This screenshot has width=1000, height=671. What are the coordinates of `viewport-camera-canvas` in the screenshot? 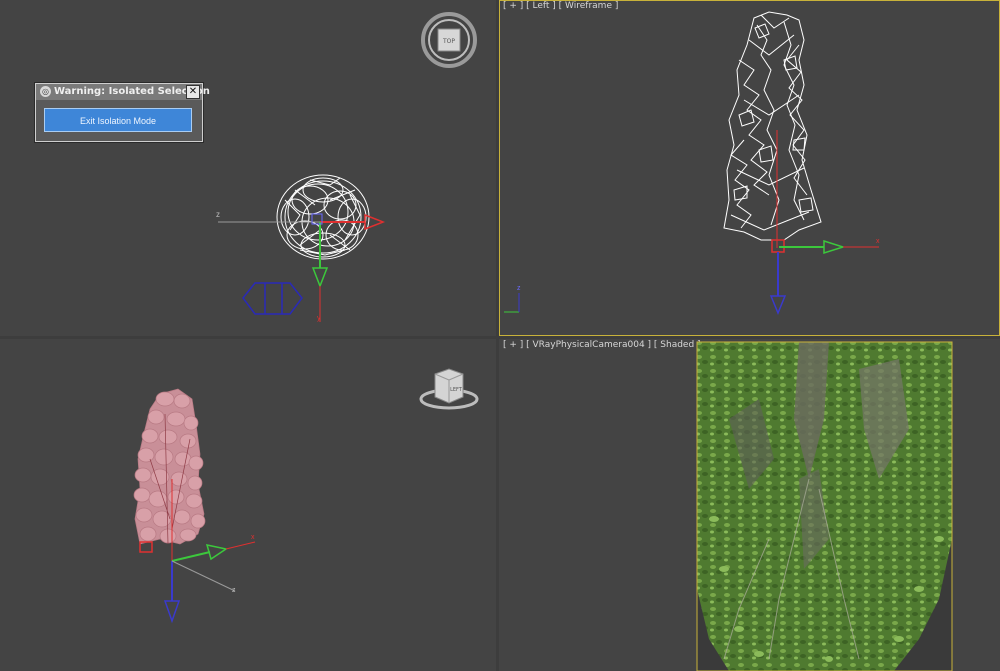 It's located at (824, 506).